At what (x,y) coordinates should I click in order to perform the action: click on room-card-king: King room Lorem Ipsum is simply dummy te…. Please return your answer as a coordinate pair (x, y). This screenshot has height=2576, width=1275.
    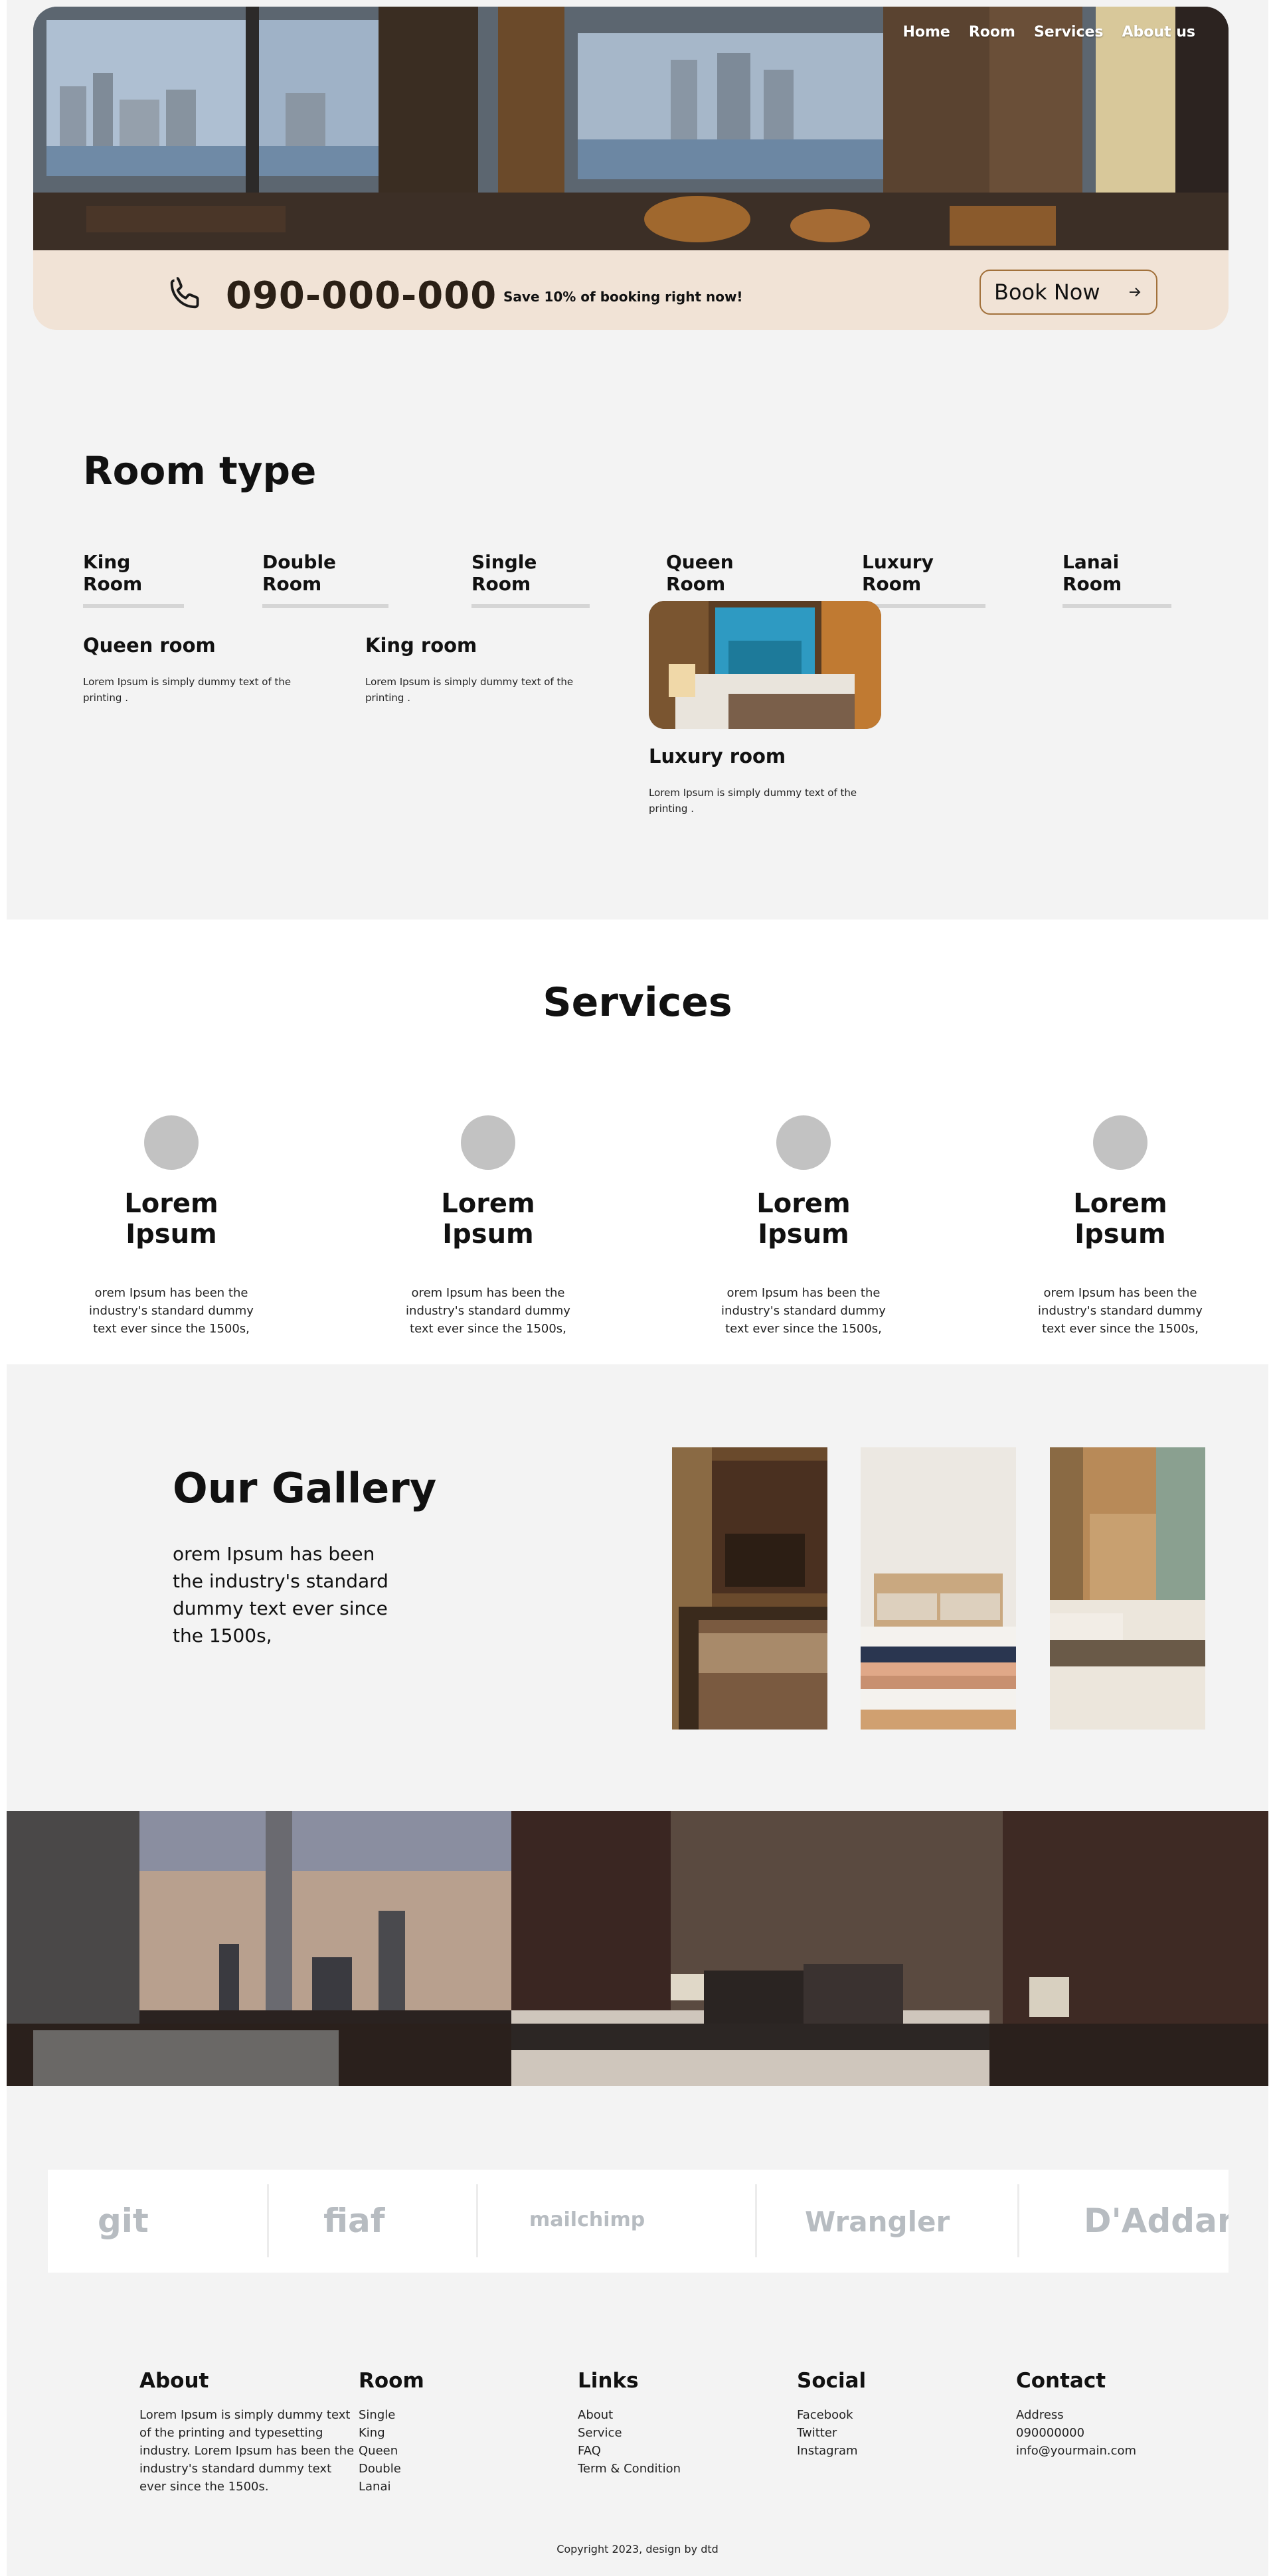
    Looking at the image, I should click on (481, 670).